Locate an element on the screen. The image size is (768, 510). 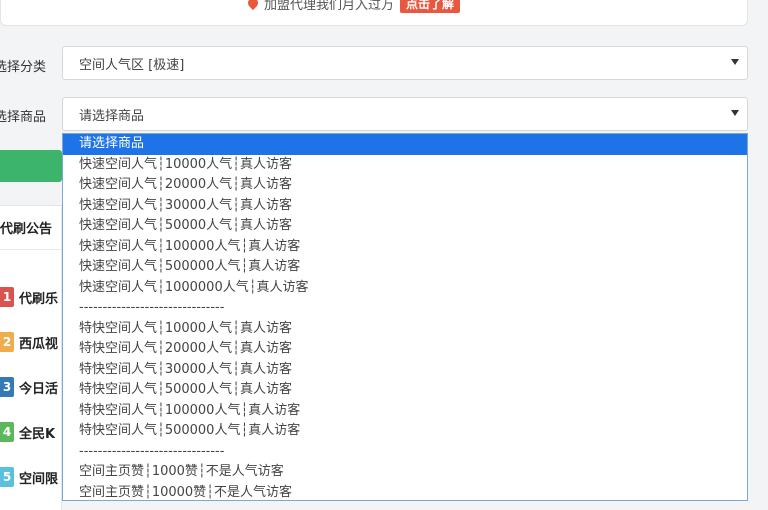
announcement-item: 2 西瓜视 is located at coordinates (29, 342).